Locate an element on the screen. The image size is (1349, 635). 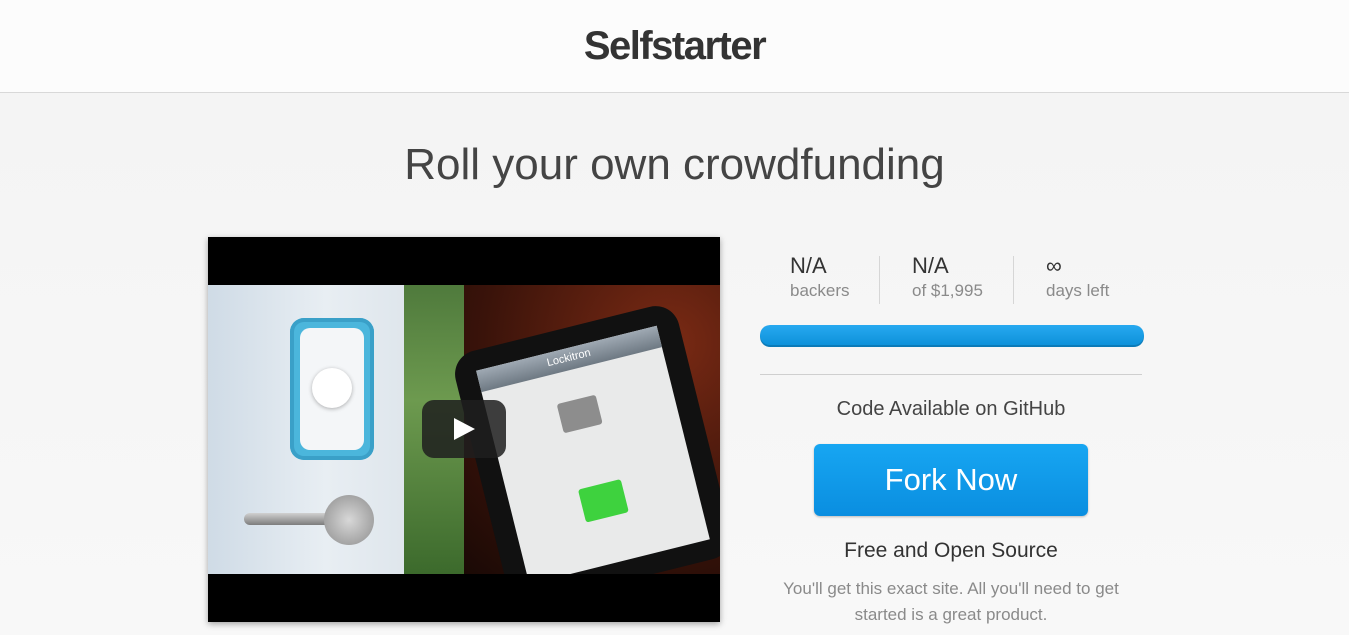
funding-progress-fill is located at coordinates (952, 336).